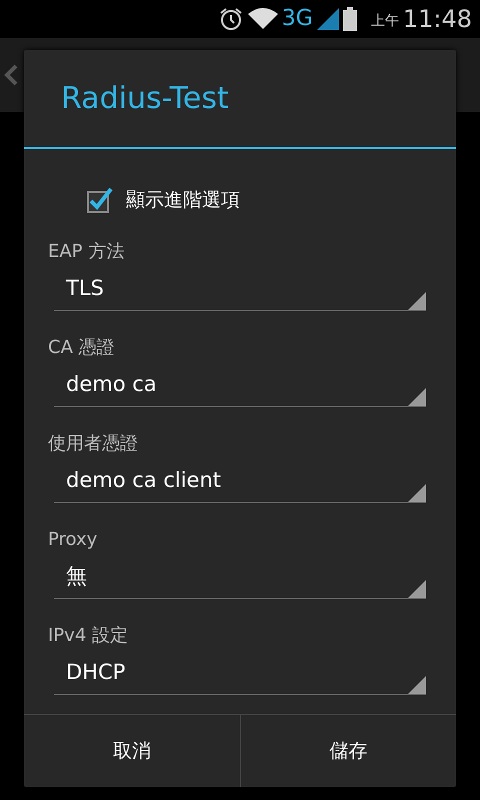 This screenshot has height=800, width=480. Describe the element at coordinates (240, 288) in the screenshot. I see `dropdown: TLS` at that location.